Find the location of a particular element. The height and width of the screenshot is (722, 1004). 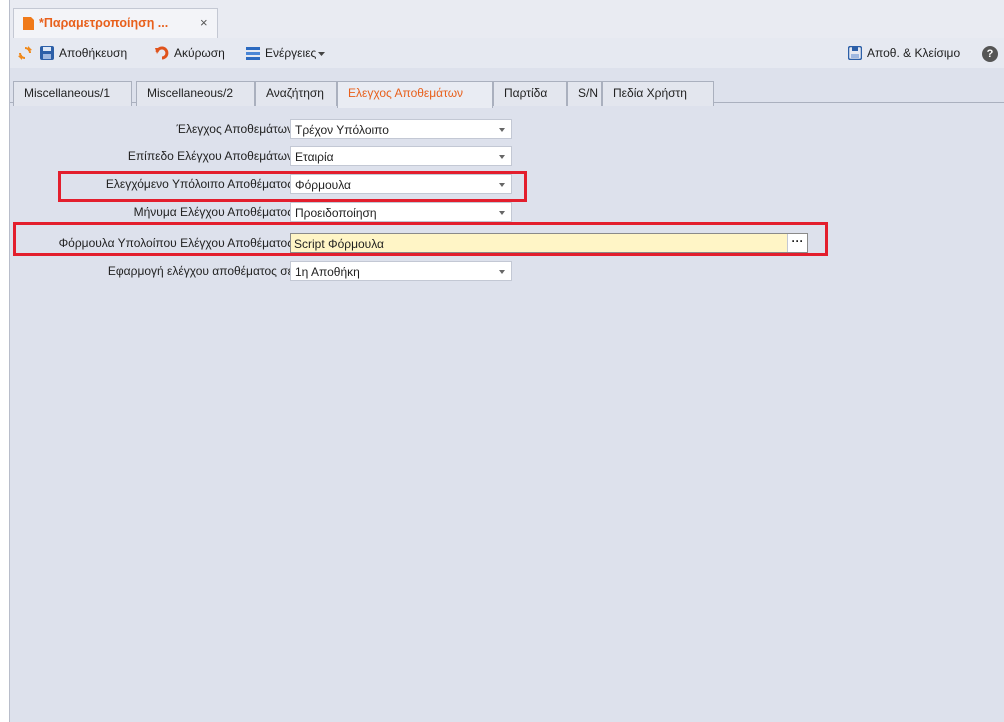

stock-control-level-select: Εταιρία is located at coordinates (401, 156).